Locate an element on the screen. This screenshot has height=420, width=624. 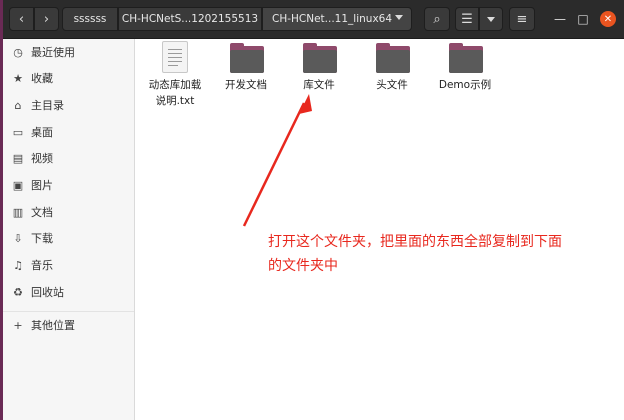
sidebar-item-desktop: ▭ 桌面 is located at coordinates (68, 132).